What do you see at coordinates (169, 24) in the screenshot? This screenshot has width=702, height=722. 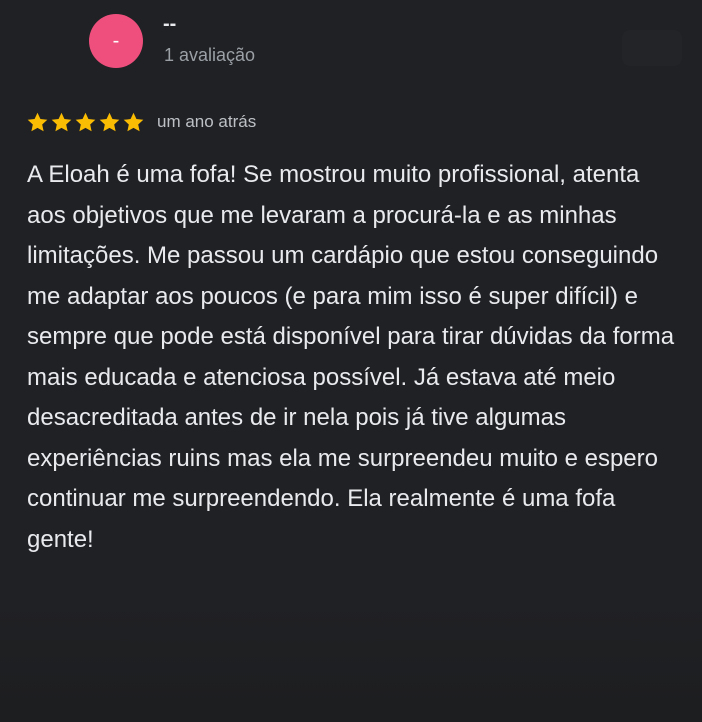 I see `reviewer-name: --` at bounding box center [169, 24].